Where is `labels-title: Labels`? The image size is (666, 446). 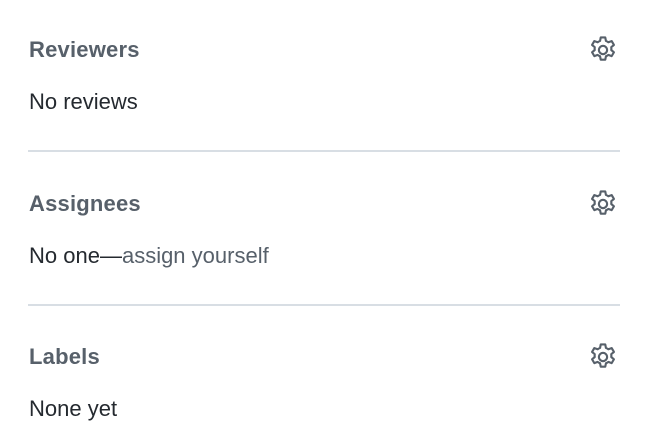
labels-title: Labels is located at coordinates (64, 356).